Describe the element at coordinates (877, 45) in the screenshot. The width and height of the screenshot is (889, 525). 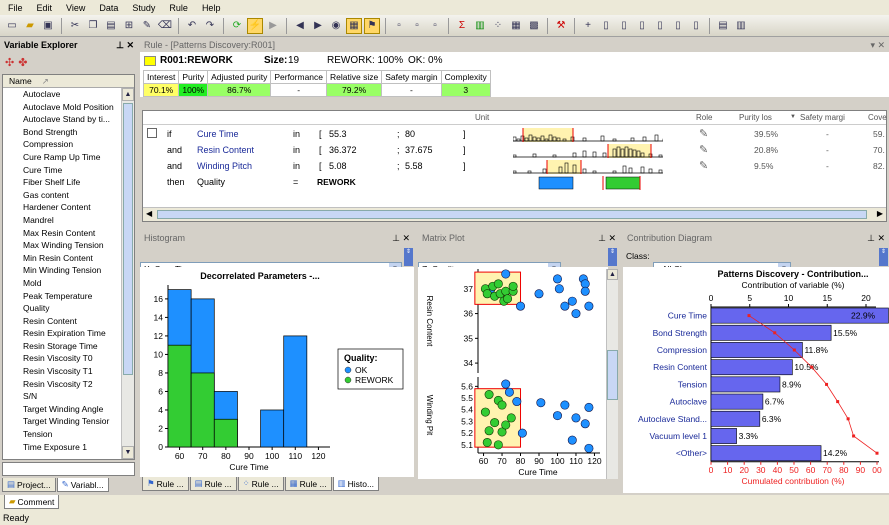
I see `rule-window-controls: ▾ ✕` at that location.